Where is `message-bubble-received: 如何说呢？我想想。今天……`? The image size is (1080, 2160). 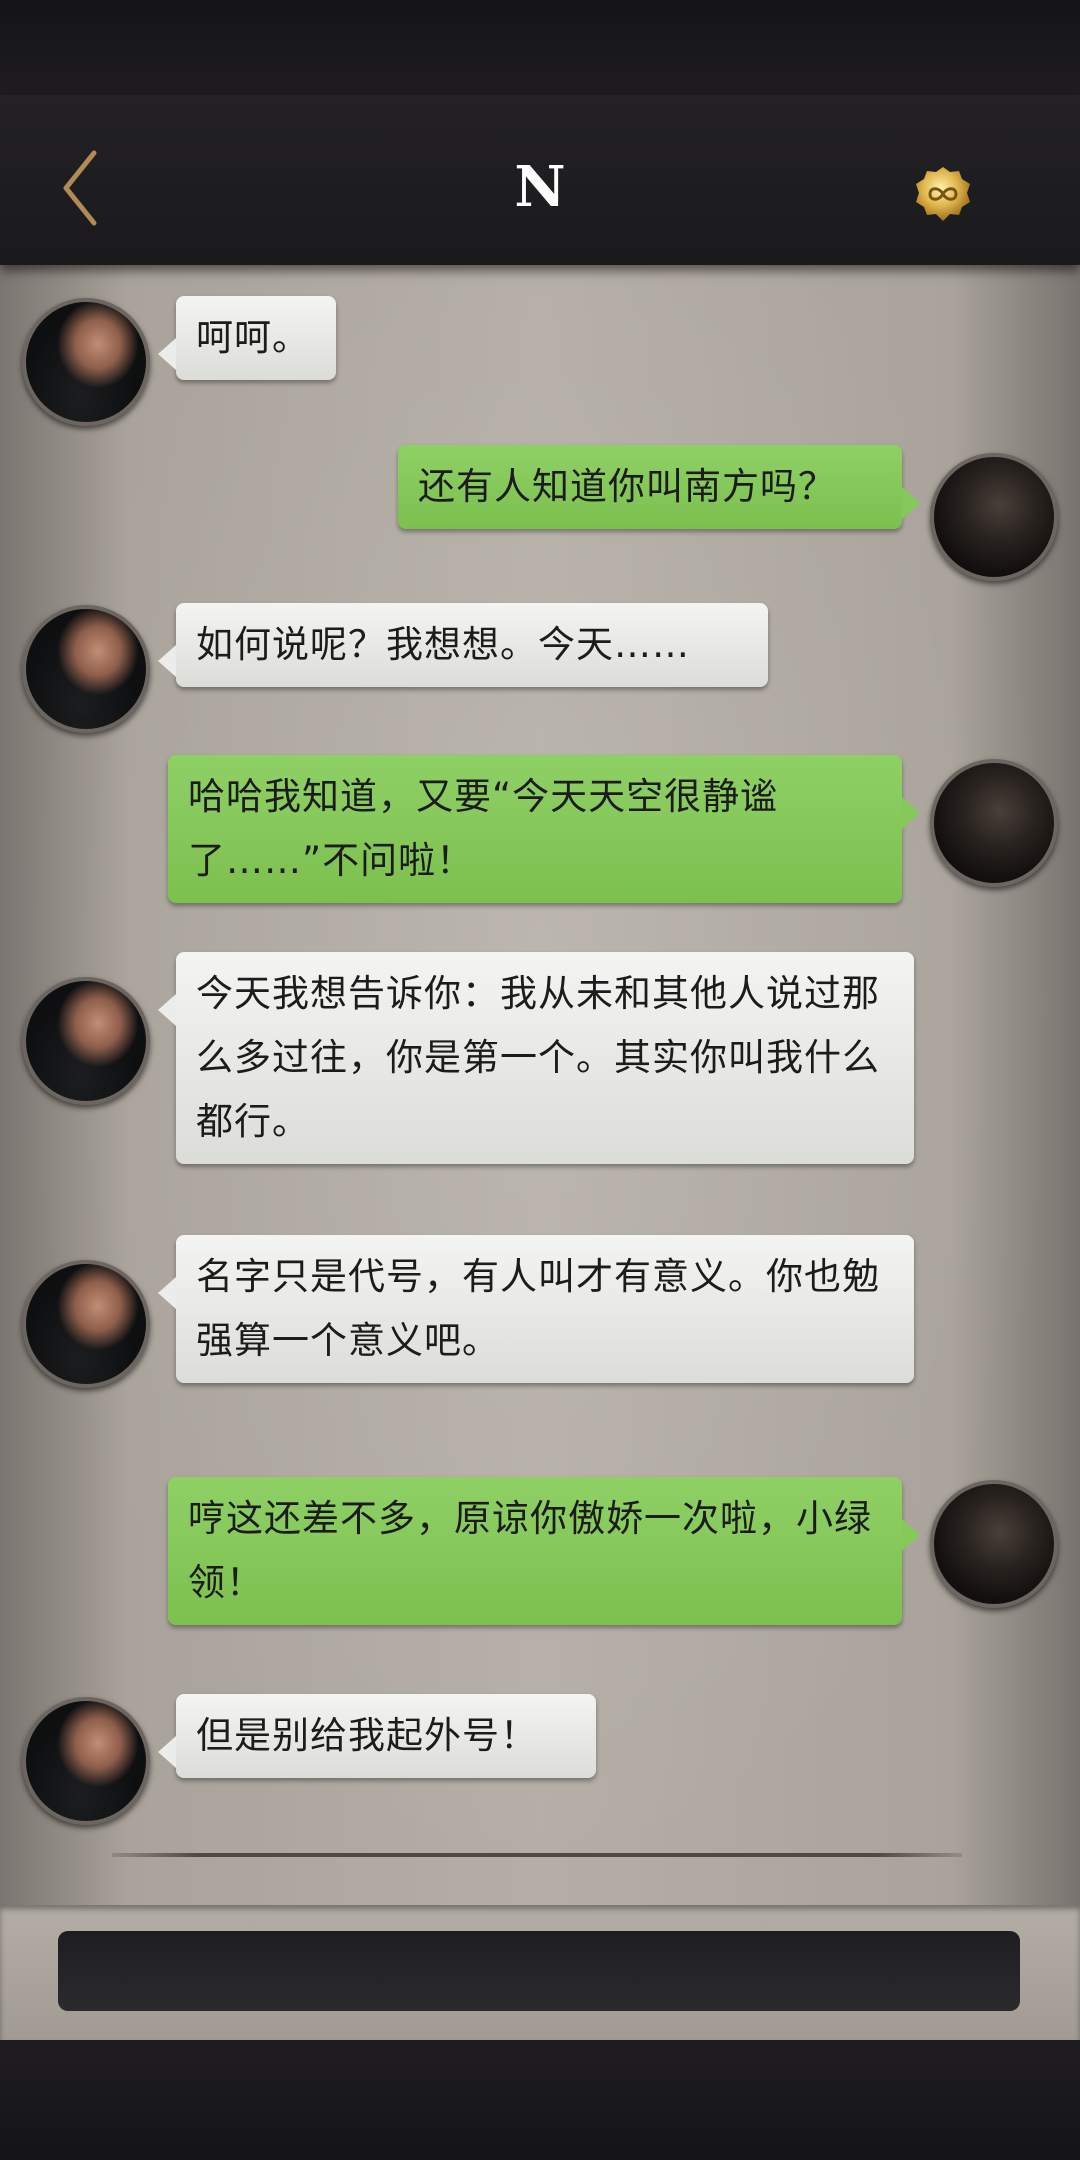
message-bubble-received: 如何说呢？我想想。今天…… is located at coordinates (463, 645).